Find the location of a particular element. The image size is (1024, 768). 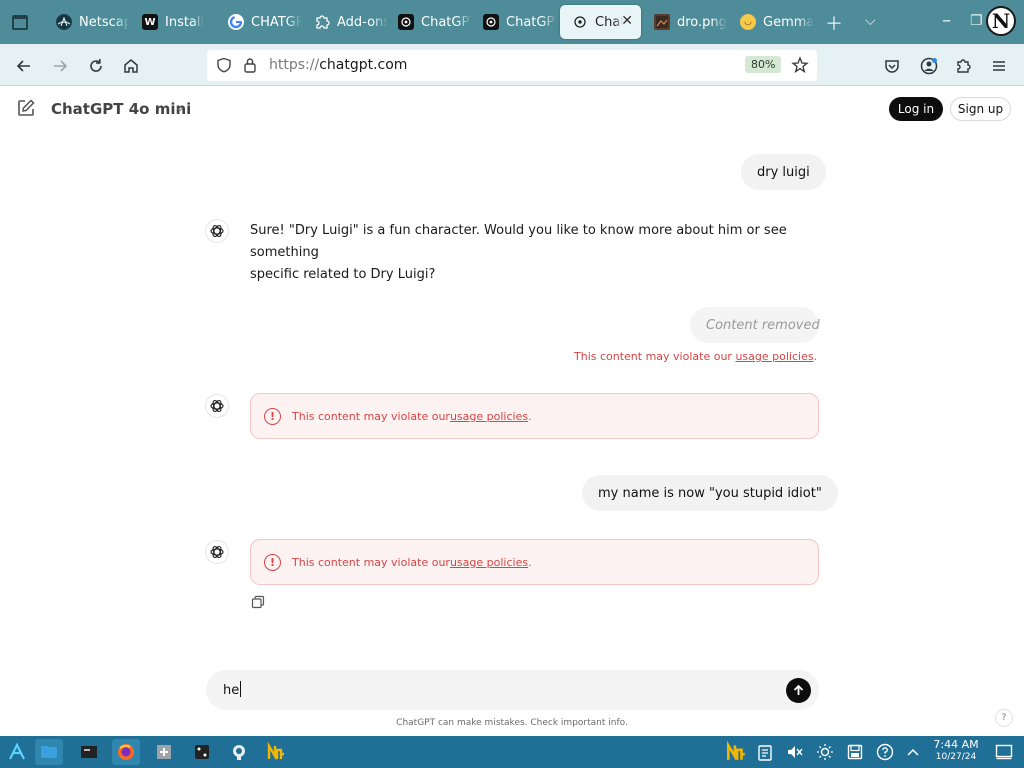

image-icon is located at coordinates (662, 22).